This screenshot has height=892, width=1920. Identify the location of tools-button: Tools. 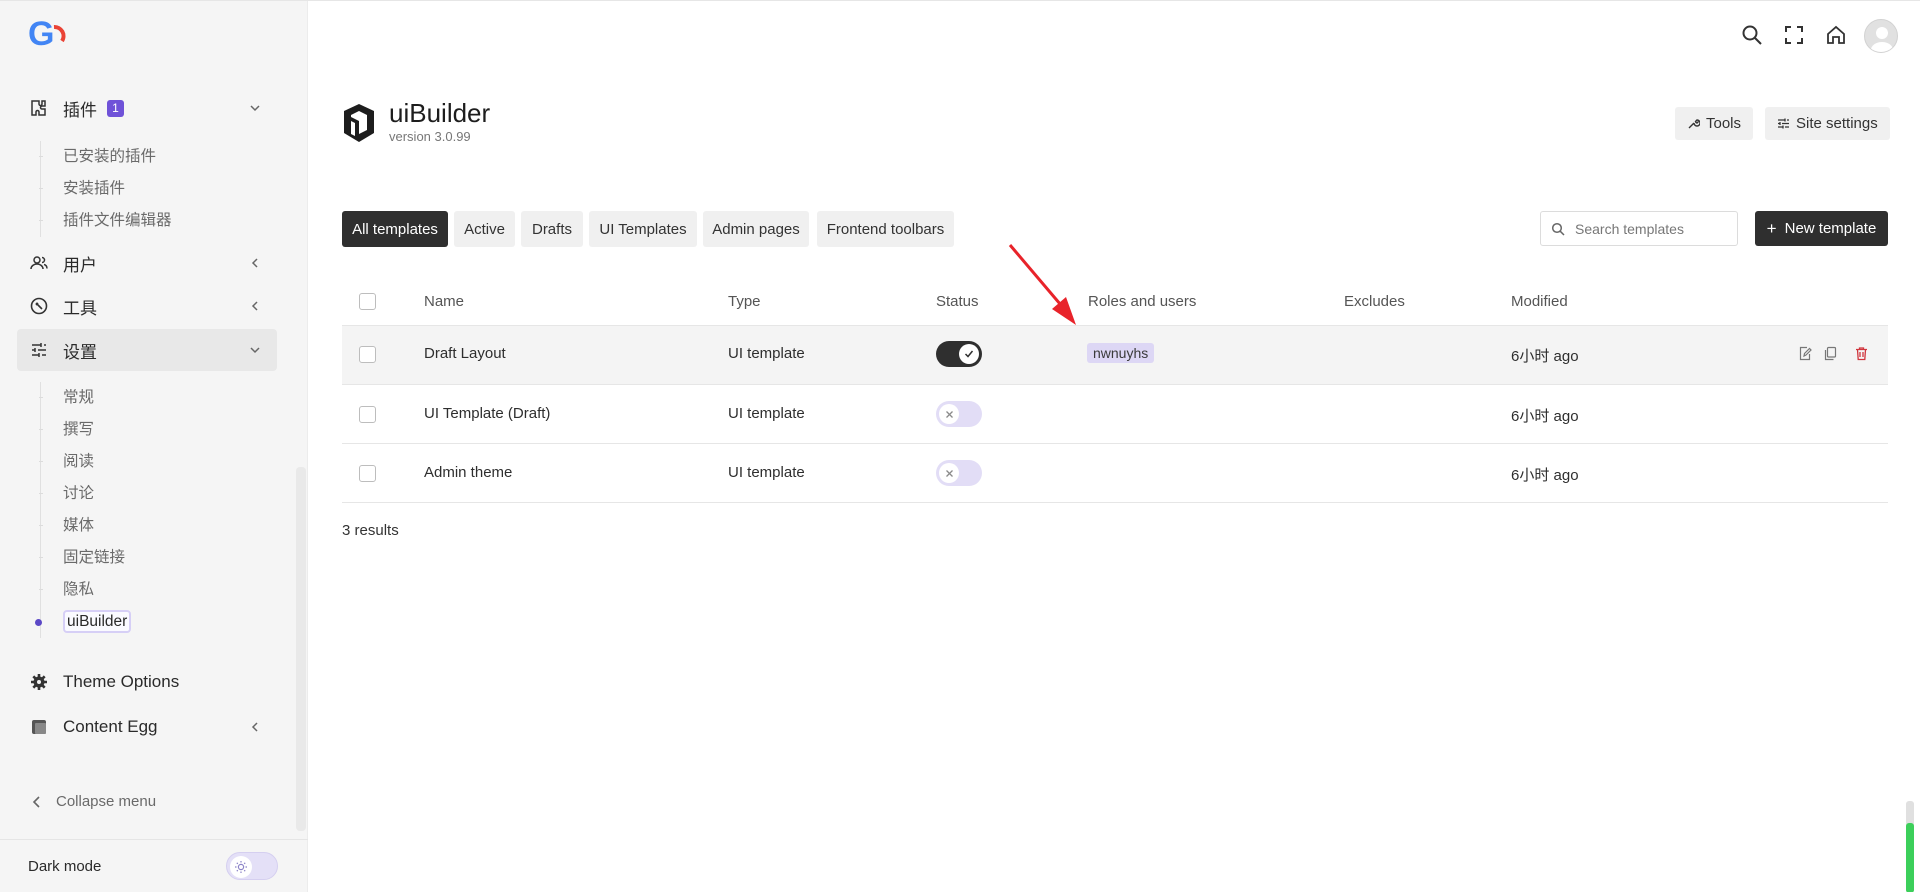
(1714, 123).